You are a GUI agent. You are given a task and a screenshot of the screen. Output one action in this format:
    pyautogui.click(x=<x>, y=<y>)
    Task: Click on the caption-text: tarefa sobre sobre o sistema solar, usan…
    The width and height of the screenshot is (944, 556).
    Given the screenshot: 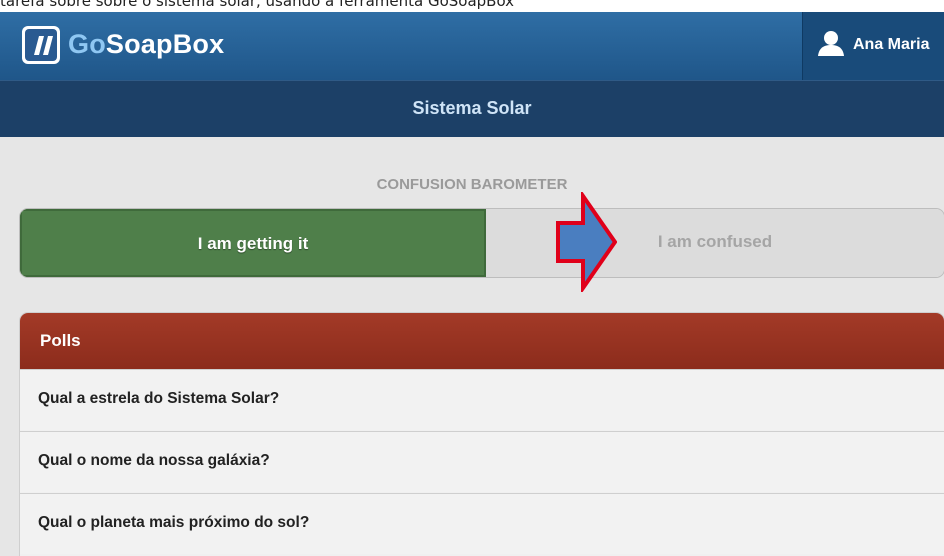 What is the action you would take?
    pyautogui.click(x=257, y=5)
    